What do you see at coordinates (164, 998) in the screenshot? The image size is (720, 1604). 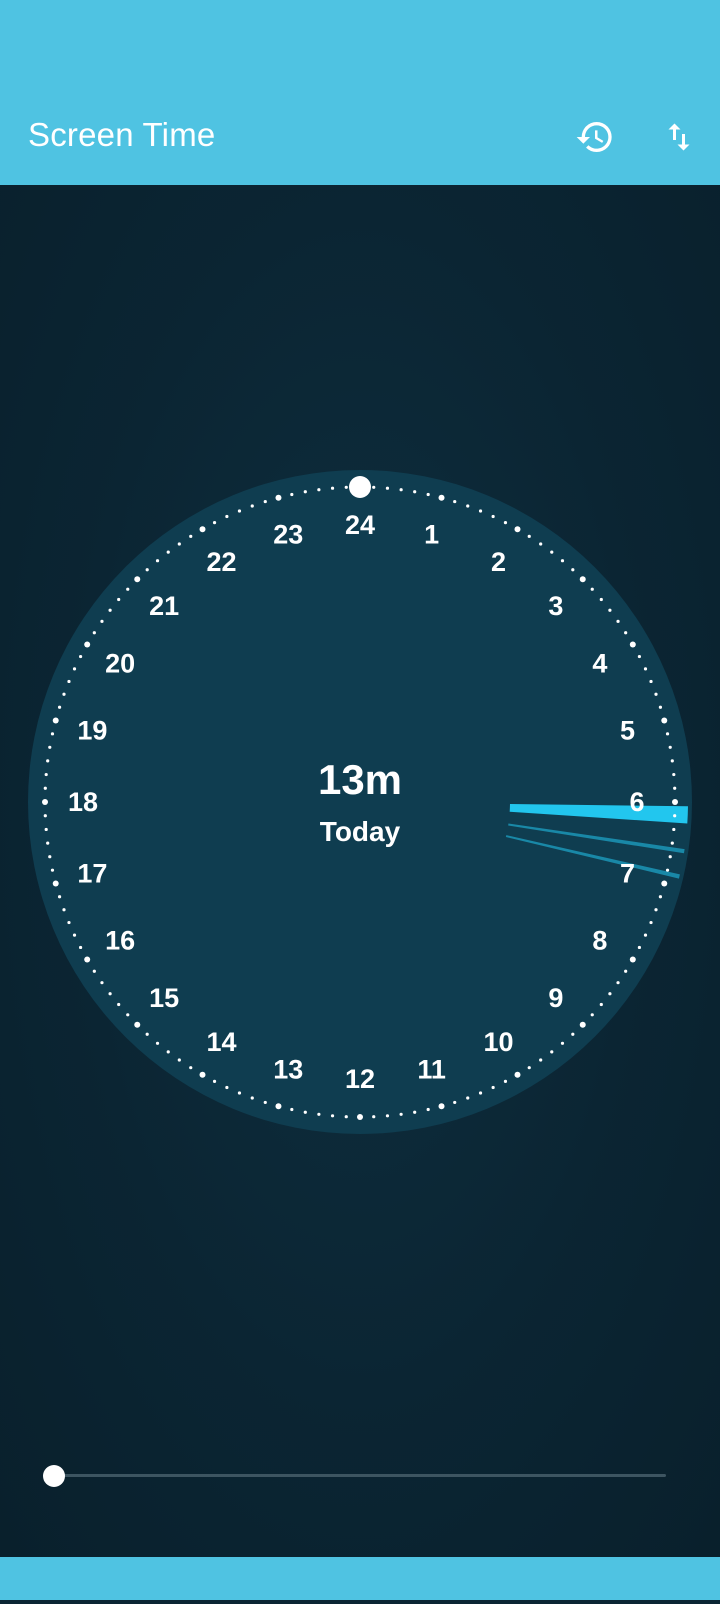 I see `hour-label-15: 15` at bounding box center [164, 998].